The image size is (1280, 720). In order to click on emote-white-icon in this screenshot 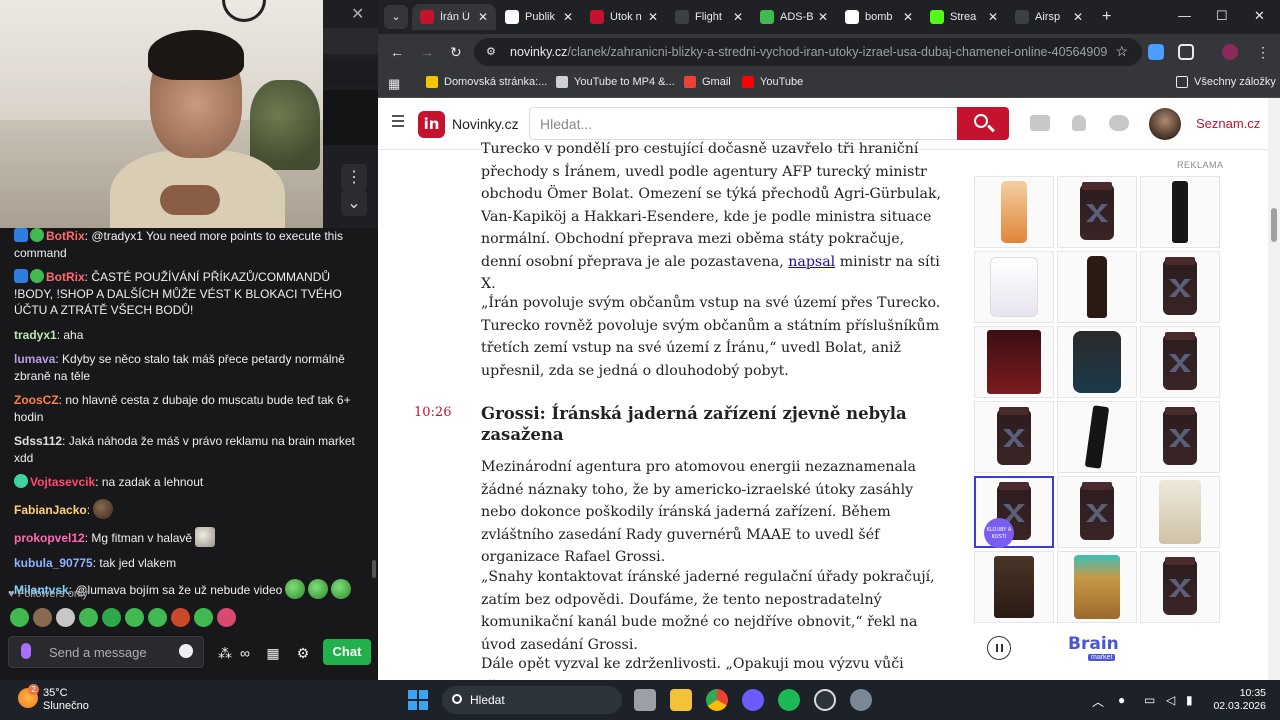, I will do `click(205, 536)`.